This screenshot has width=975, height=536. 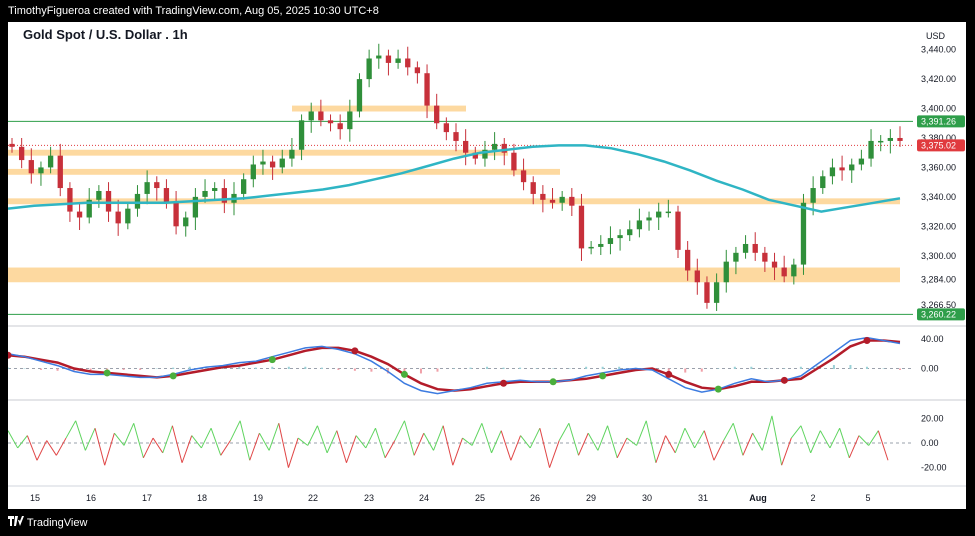 I want to click on oscillator-axis-tick-label: 0.00, so click(x=930, y=369).